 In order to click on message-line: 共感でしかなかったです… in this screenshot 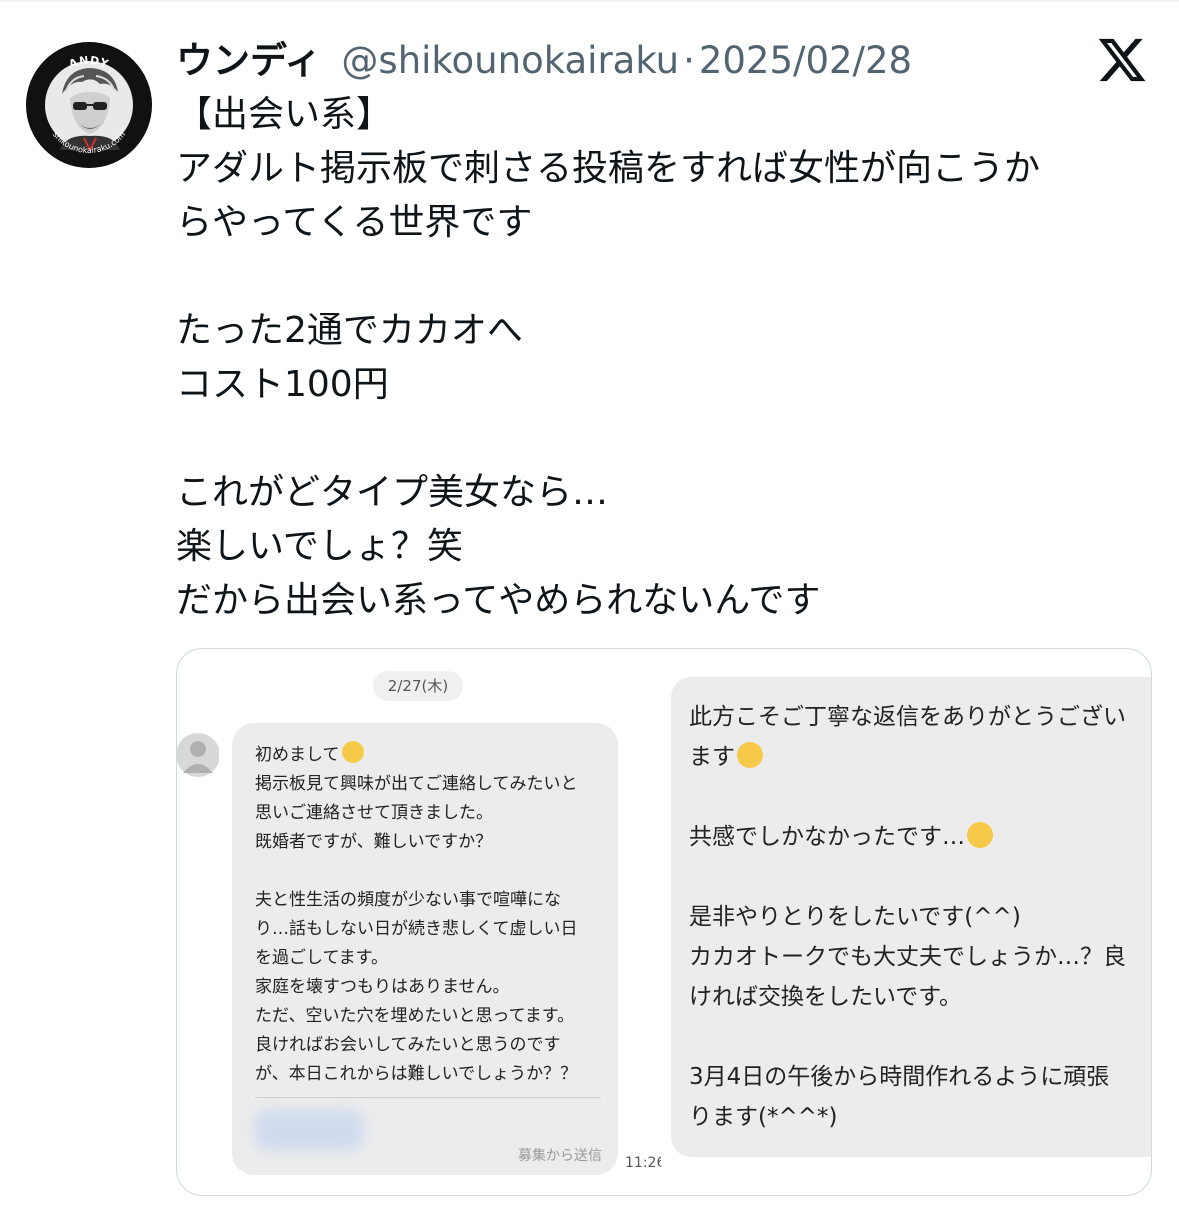, I will do `click(827, 837)`.